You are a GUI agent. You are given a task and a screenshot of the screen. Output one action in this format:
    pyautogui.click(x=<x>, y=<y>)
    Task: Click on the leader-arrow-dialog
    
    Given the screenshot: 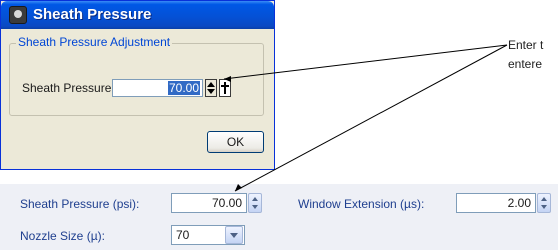 What is the action you would take?
    pyautogui.click(x=227, y=79)
    